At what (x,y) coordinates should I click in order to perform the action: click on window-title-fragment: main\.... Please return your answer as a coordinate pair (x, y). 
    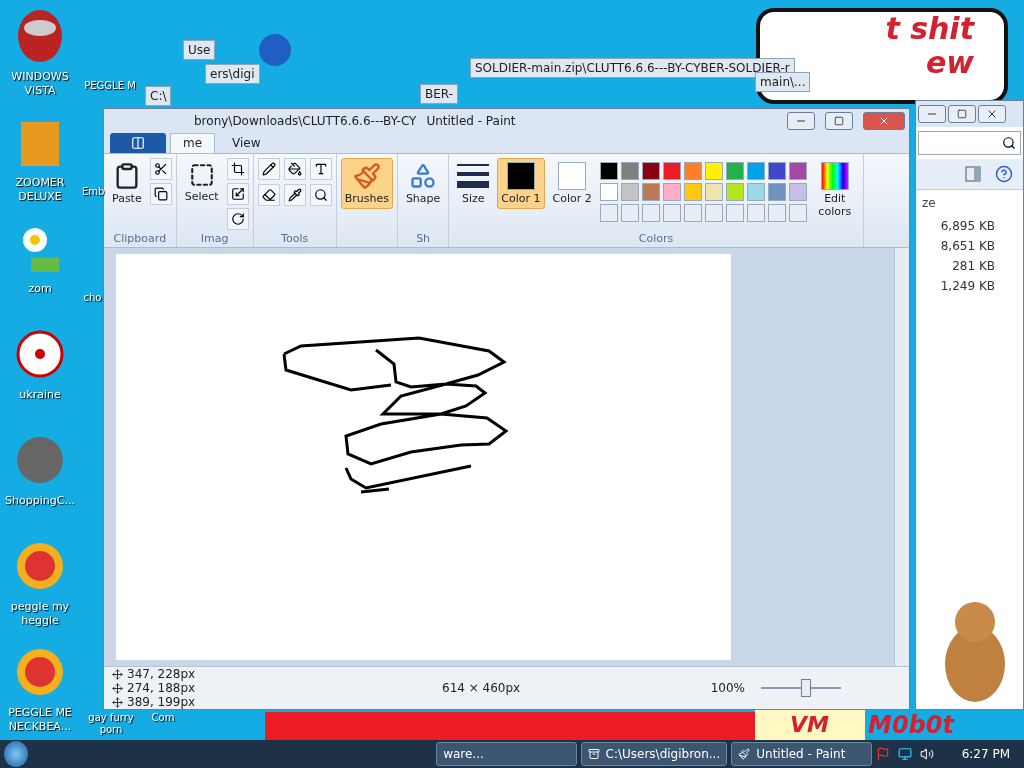
    Looking at the image, I should click on (783, 82).